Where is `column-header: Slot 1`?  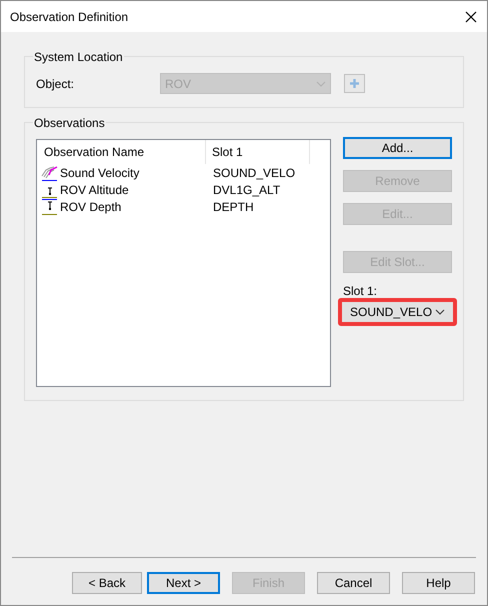
column-header: Slot 1 is located at coordinates (258, 152).